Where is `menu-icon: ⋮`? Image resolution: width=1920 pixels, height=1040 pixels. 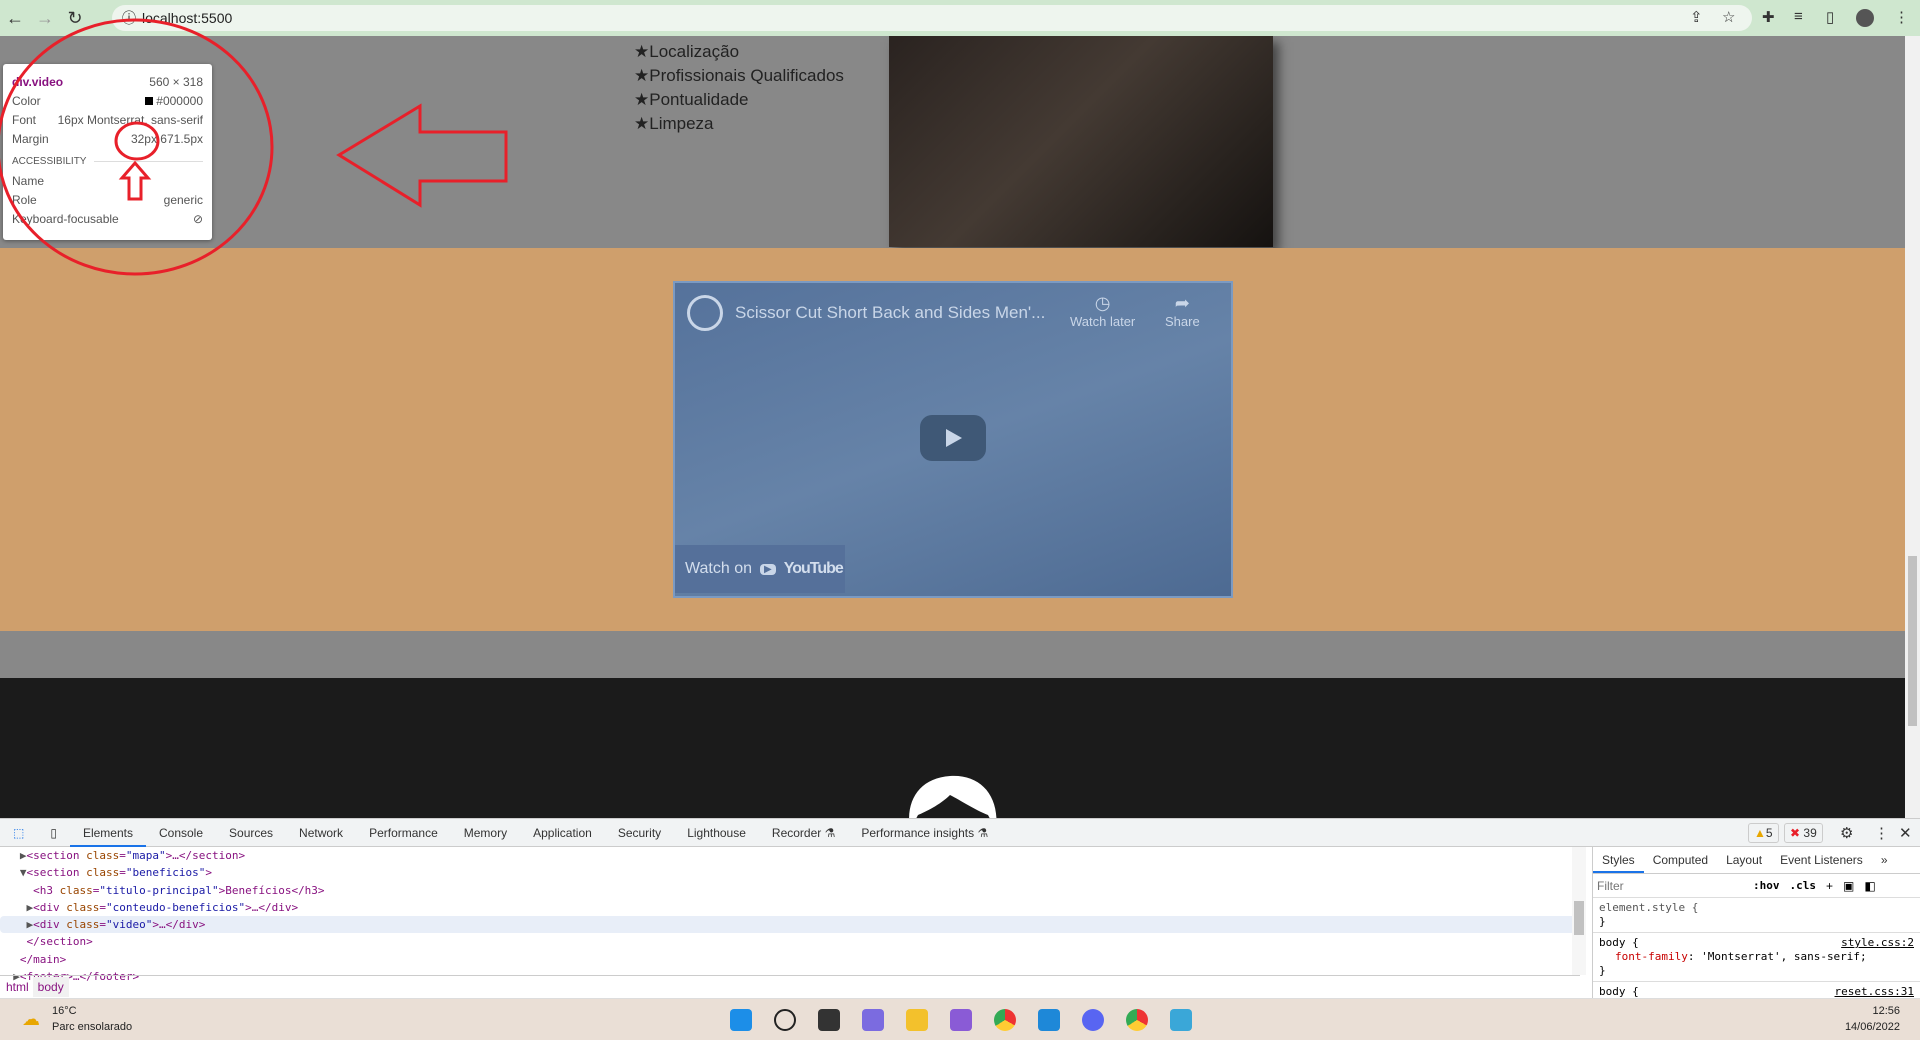
menu-icon: ⋮ is located at coordinates (1901, 17).